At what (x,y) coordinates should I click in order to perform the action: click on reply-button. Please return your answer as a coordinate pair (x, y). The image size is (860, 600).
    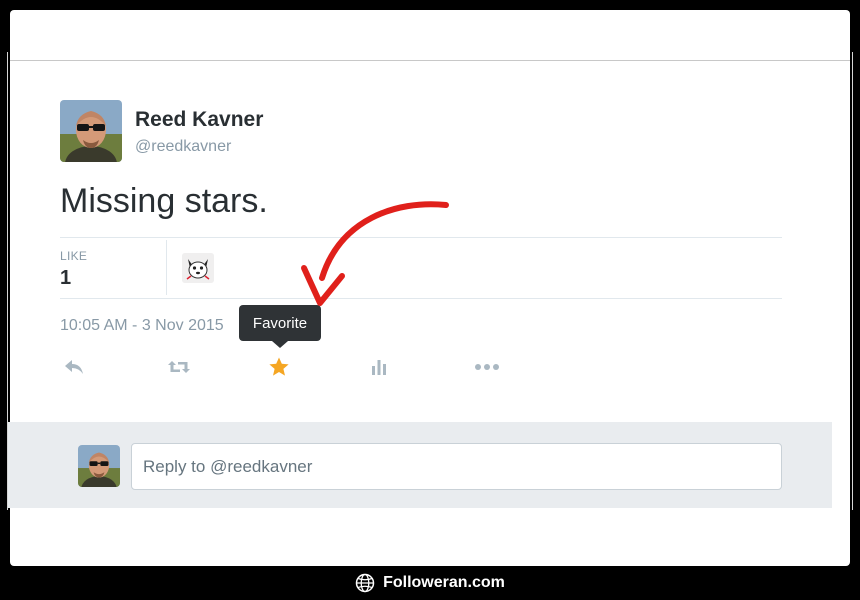
    Looking at the image, I should click on (74, 367).